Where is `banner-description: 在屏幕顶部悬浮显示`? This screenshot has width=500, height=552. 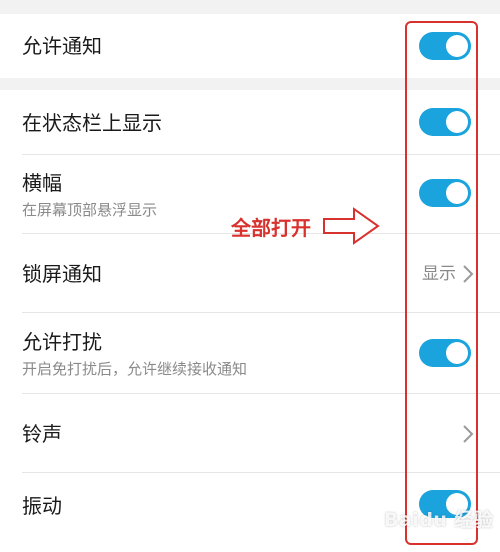 banner-description: 在屏幕顶部悬浮显示 is located at coordinates (90, 210).